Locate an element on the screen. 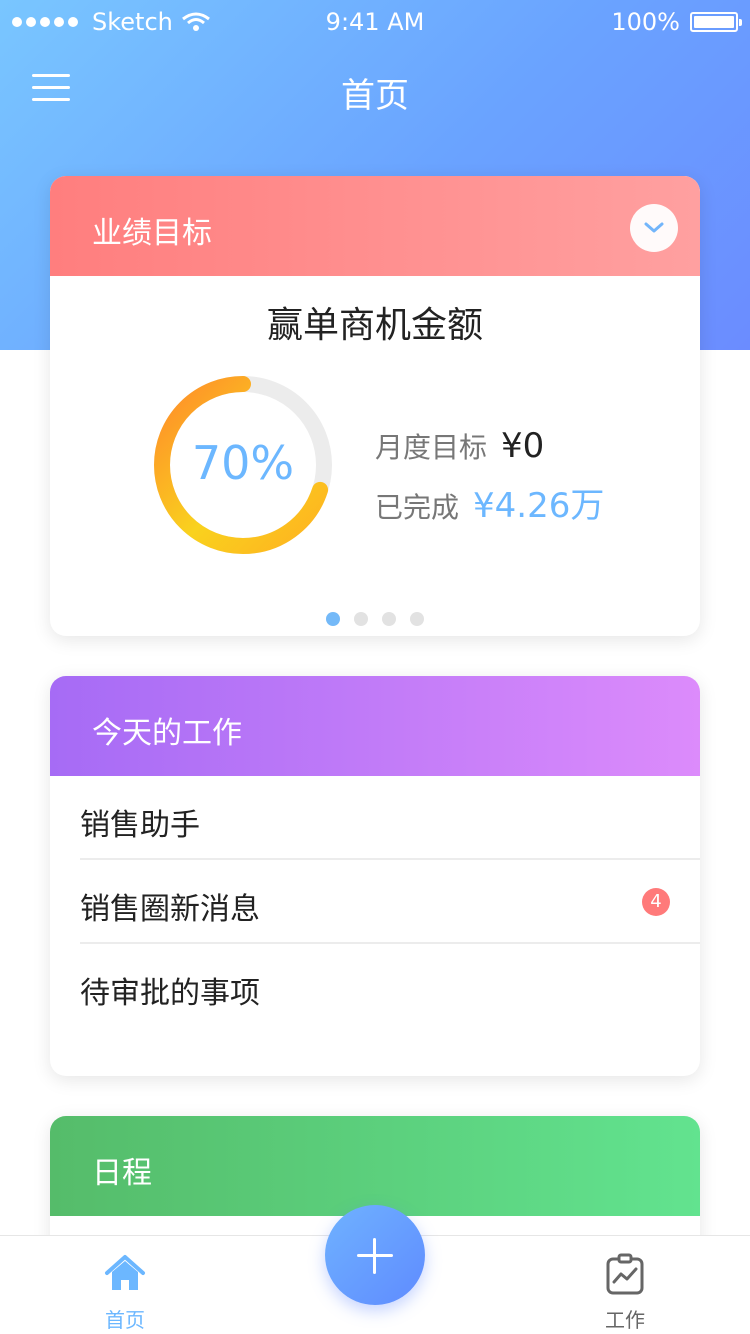  schedule-card-header: 日程 is located at coordinates (375, 1166).